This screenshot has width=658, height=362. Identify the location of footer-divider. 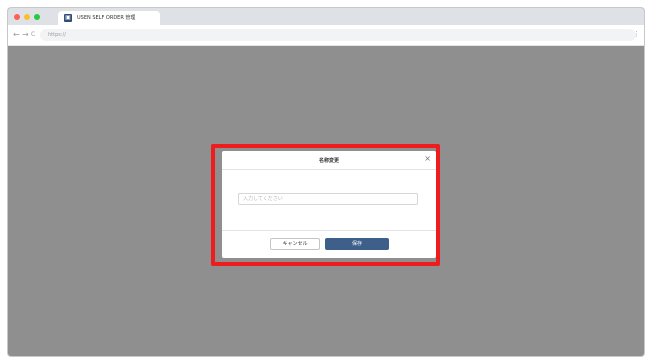
(329, 230).